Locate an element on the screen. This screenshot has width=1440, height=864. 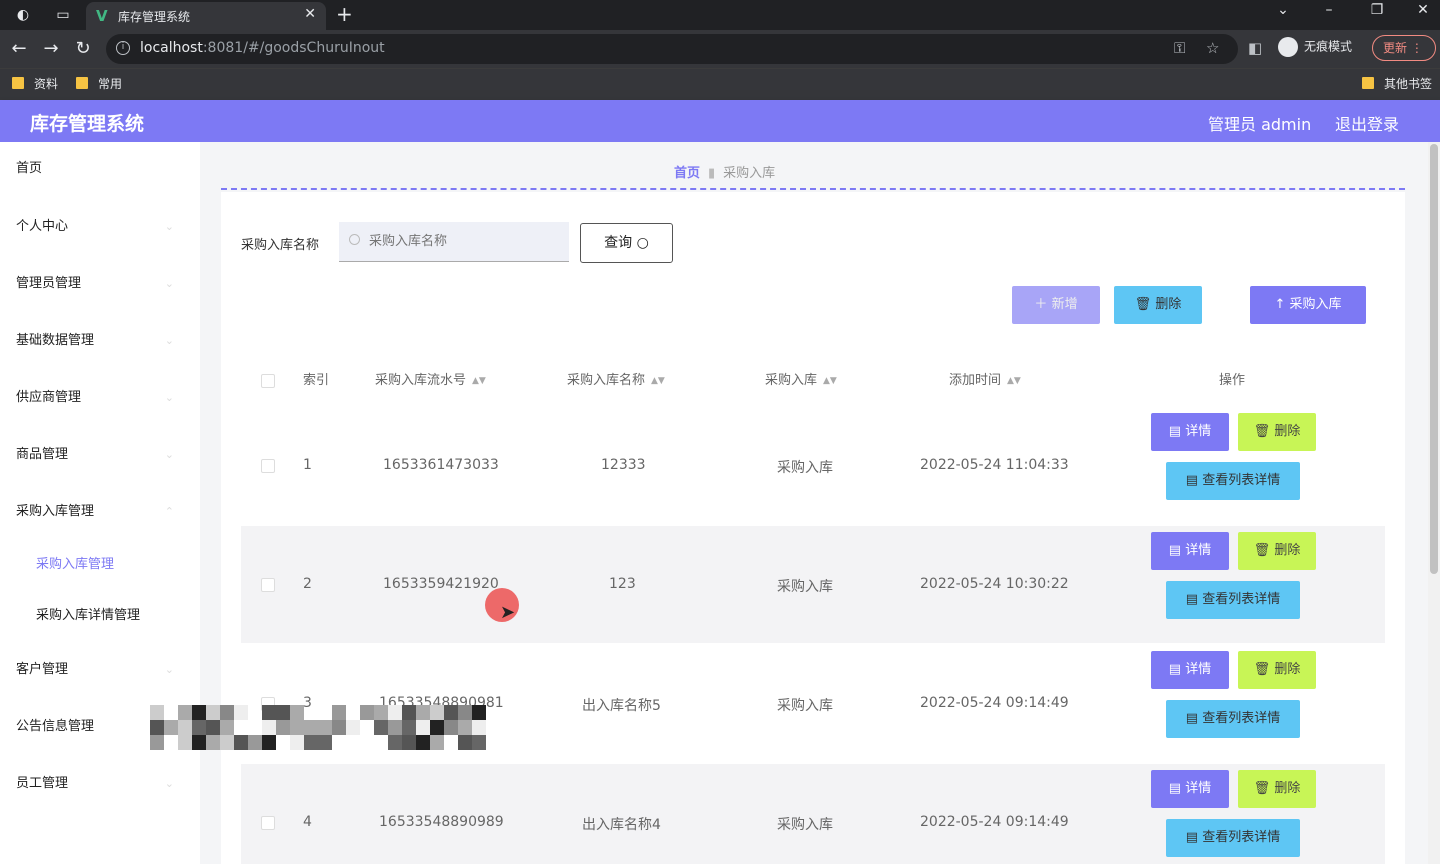
sidebar-item-purchase: 采购入库管理 ⌃ is located at coordinates (100, 512).